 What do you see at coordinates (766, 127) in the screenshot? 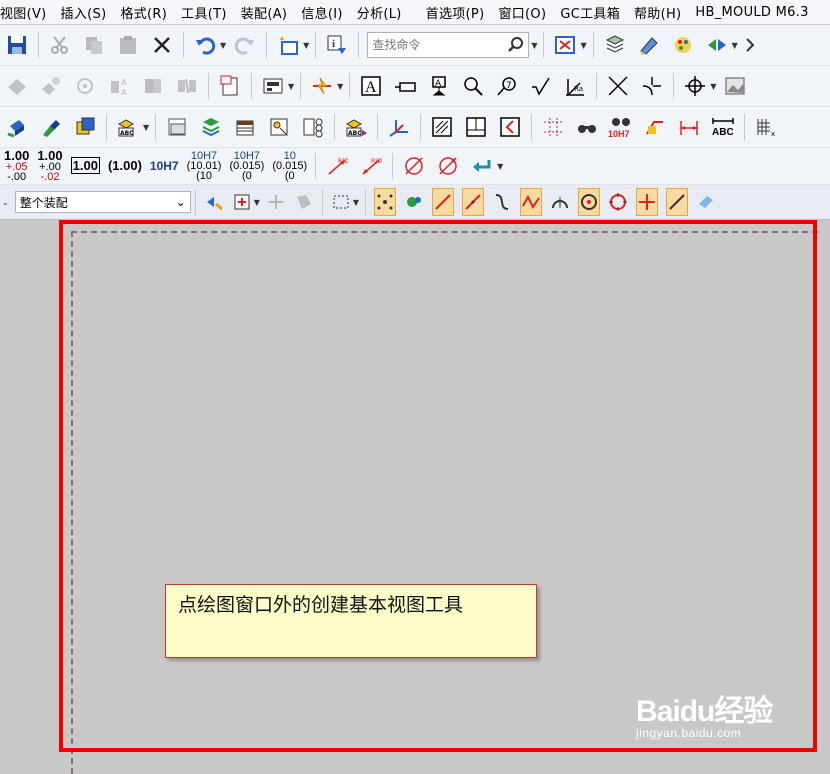
I see `table-cell-icon: x` at bounding box center [766, 127].